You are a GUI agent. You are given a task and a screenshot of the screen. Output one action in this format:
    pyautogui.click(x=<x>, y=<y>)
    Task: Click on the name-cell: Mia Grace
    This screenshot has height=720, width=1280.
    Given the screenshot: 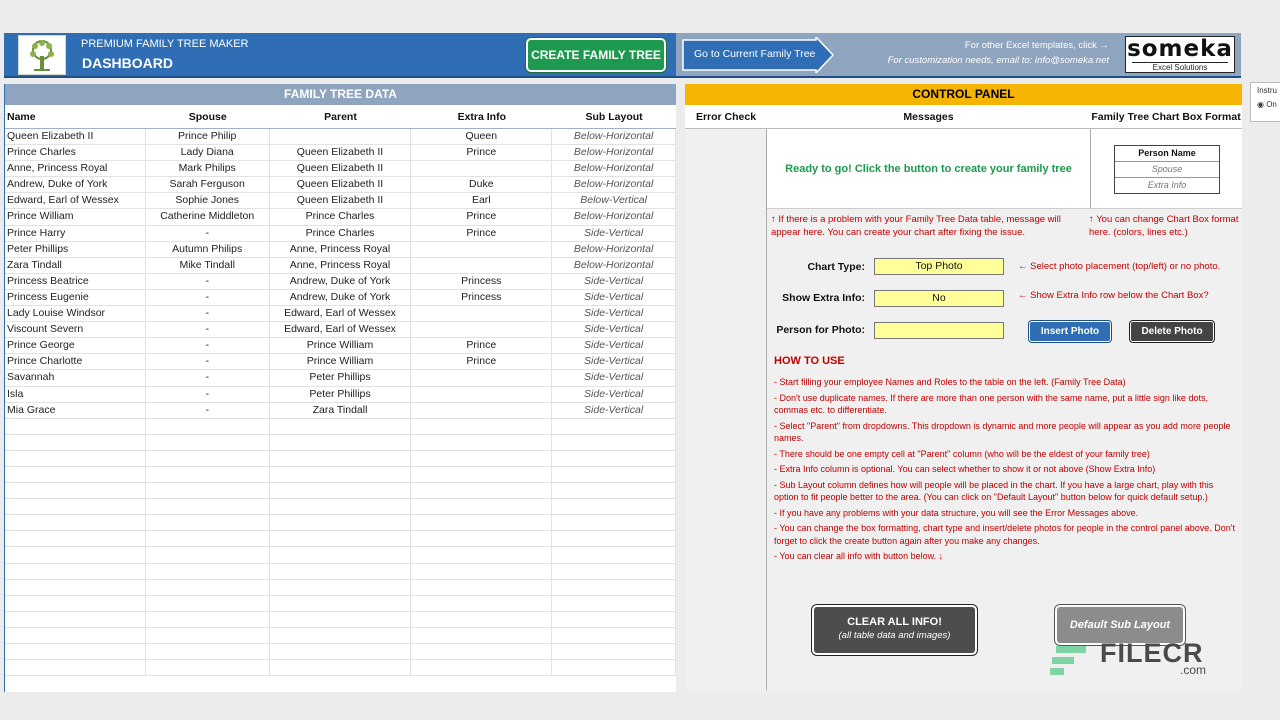 What is the action you would take?
    pyautogui.click(x=75, y=410)
    